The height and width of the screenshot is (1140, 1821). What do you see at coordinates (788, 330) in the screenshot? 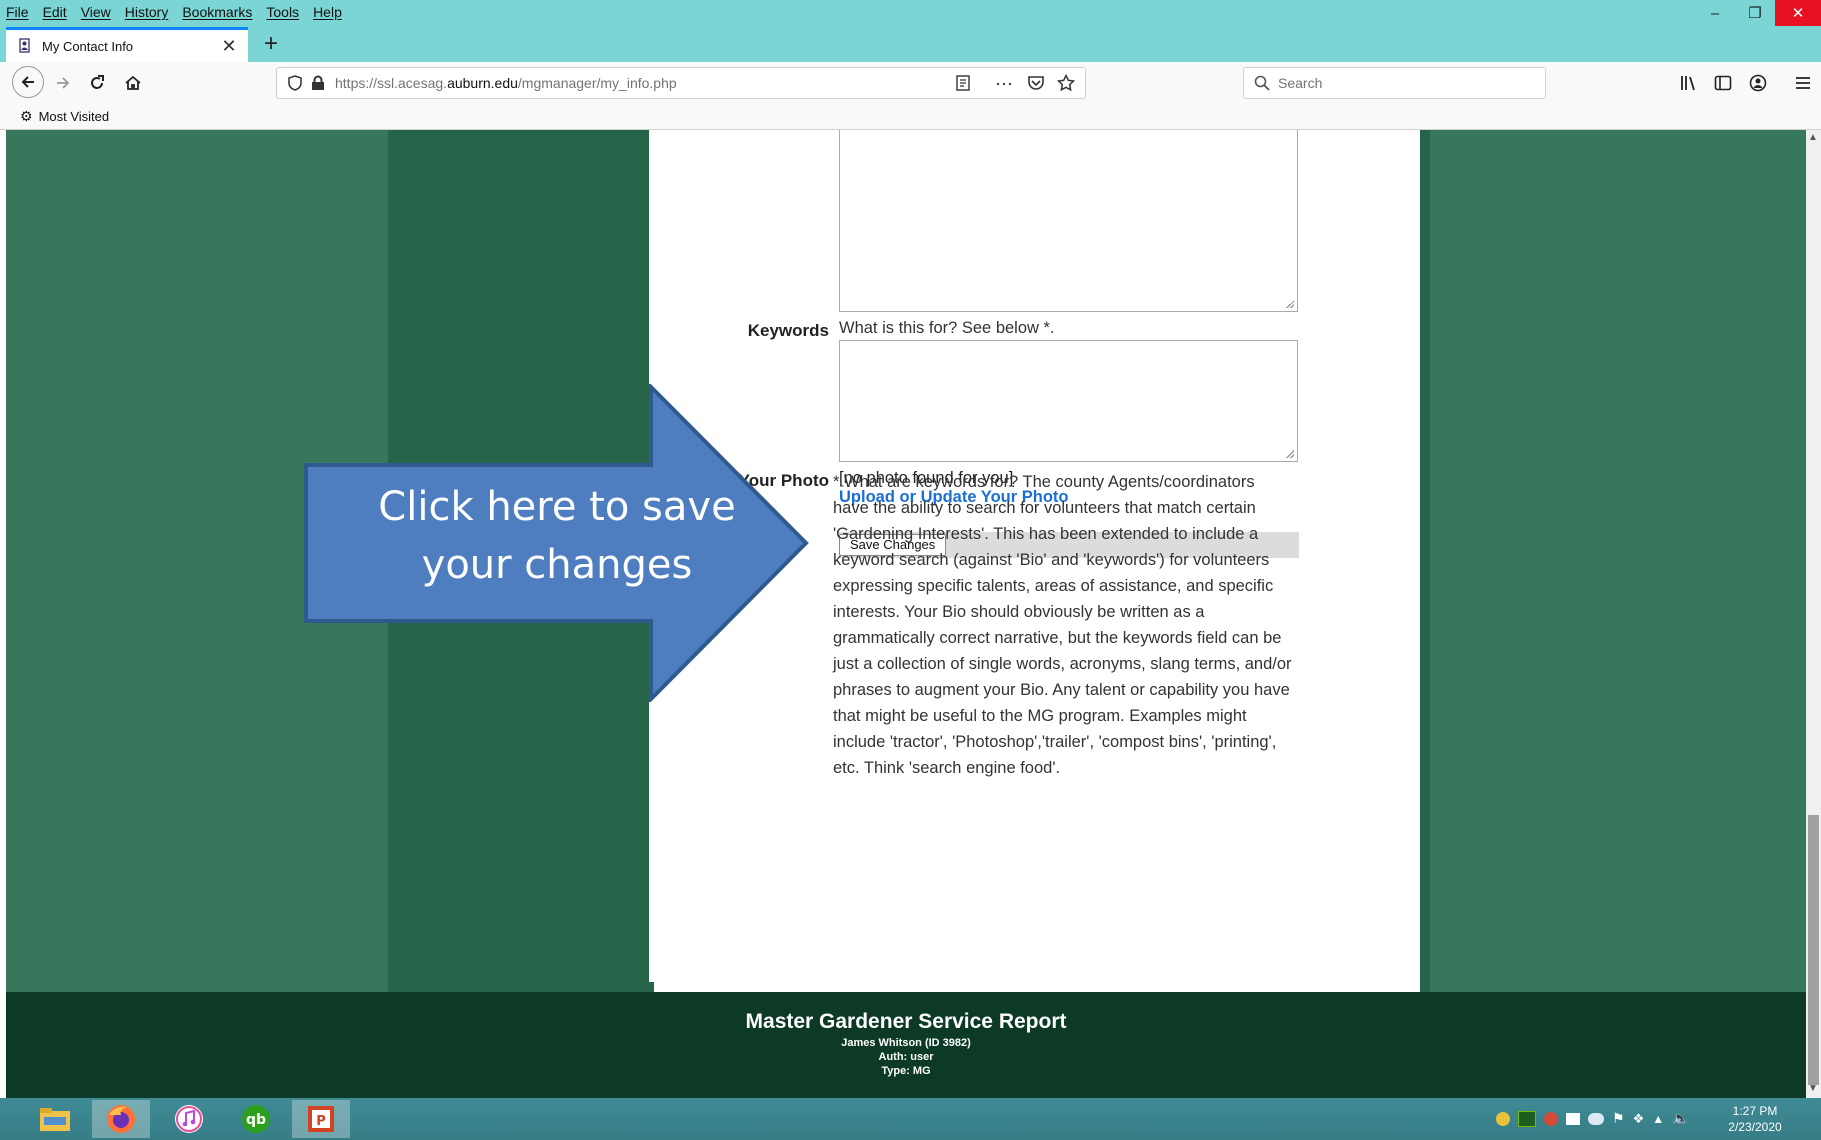
I see `keywords-label: Keywords` at bounding box center [788, 330].